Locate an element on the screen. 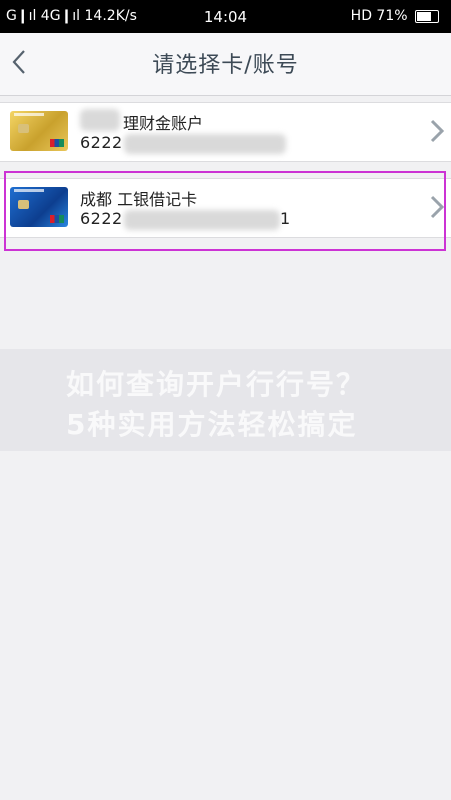  status-right: HD 71% is located at coordinates (395, 16).